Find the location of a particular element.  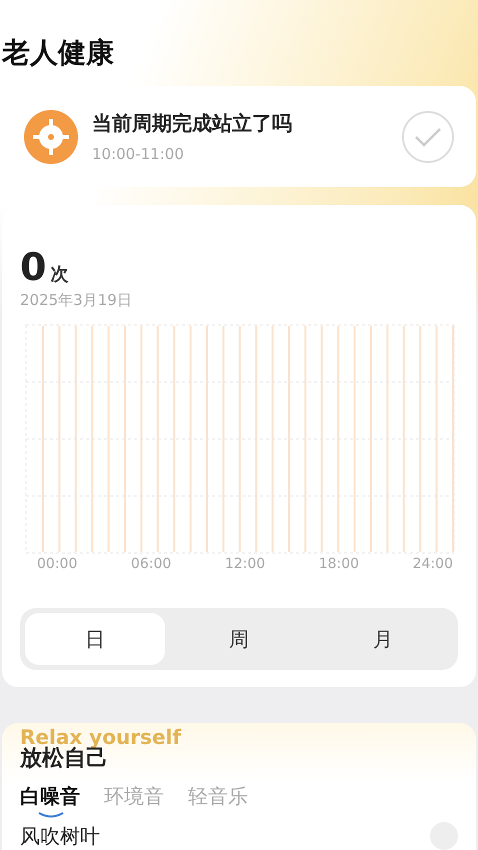

date-label: 2025年3月19日 is located at coordinates (76, 300).